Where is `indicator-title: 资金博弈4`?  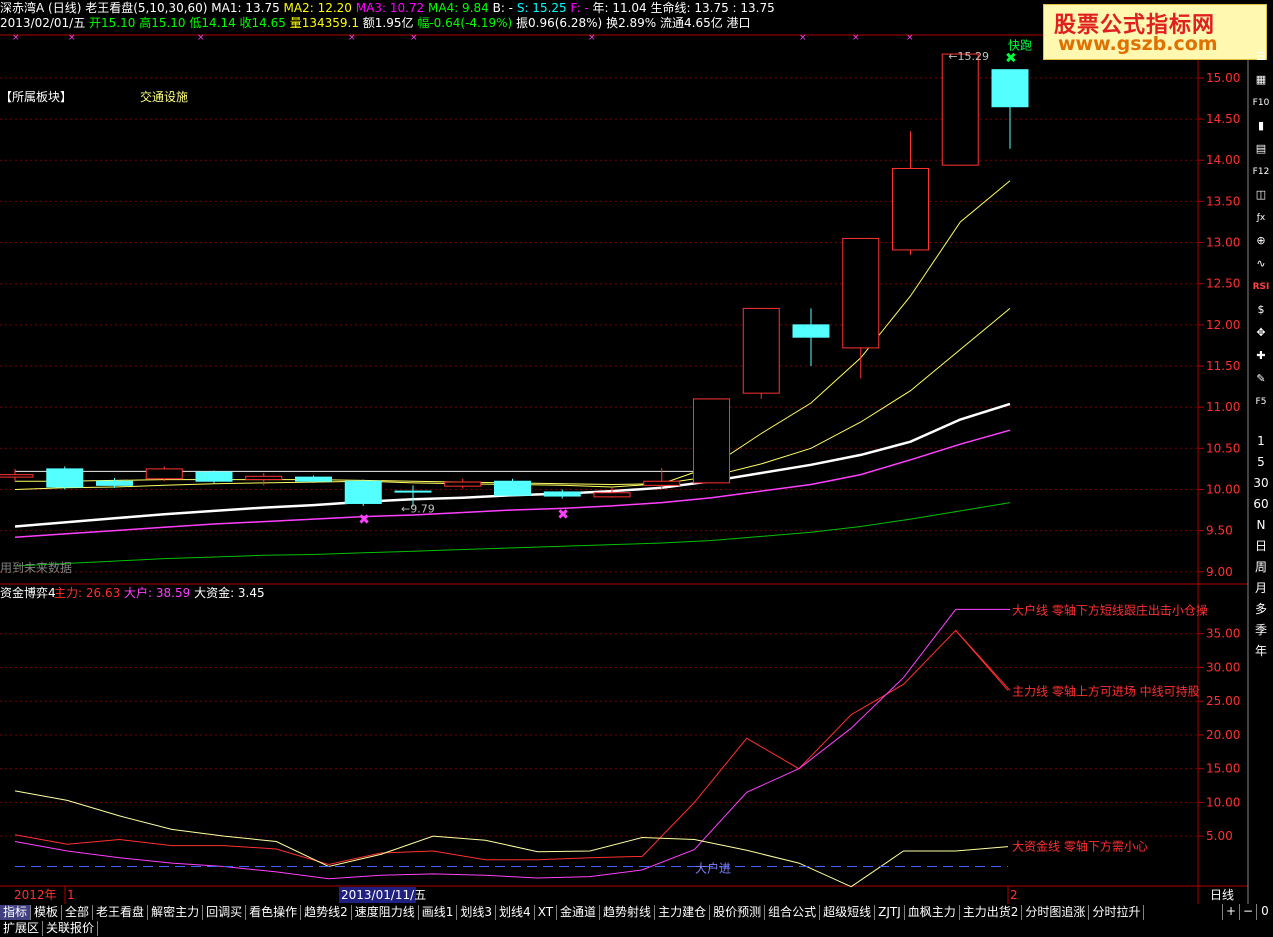 indicator-title: 资金博弈4 is located at coordinates (28, 592).